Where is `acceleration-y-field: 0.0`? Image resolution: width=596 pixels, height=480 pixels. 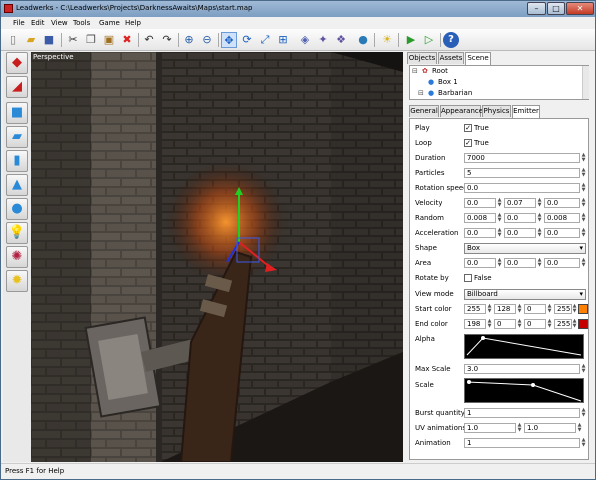 acceleration-y-field: 0.0 is located at coordinates (520, 233).